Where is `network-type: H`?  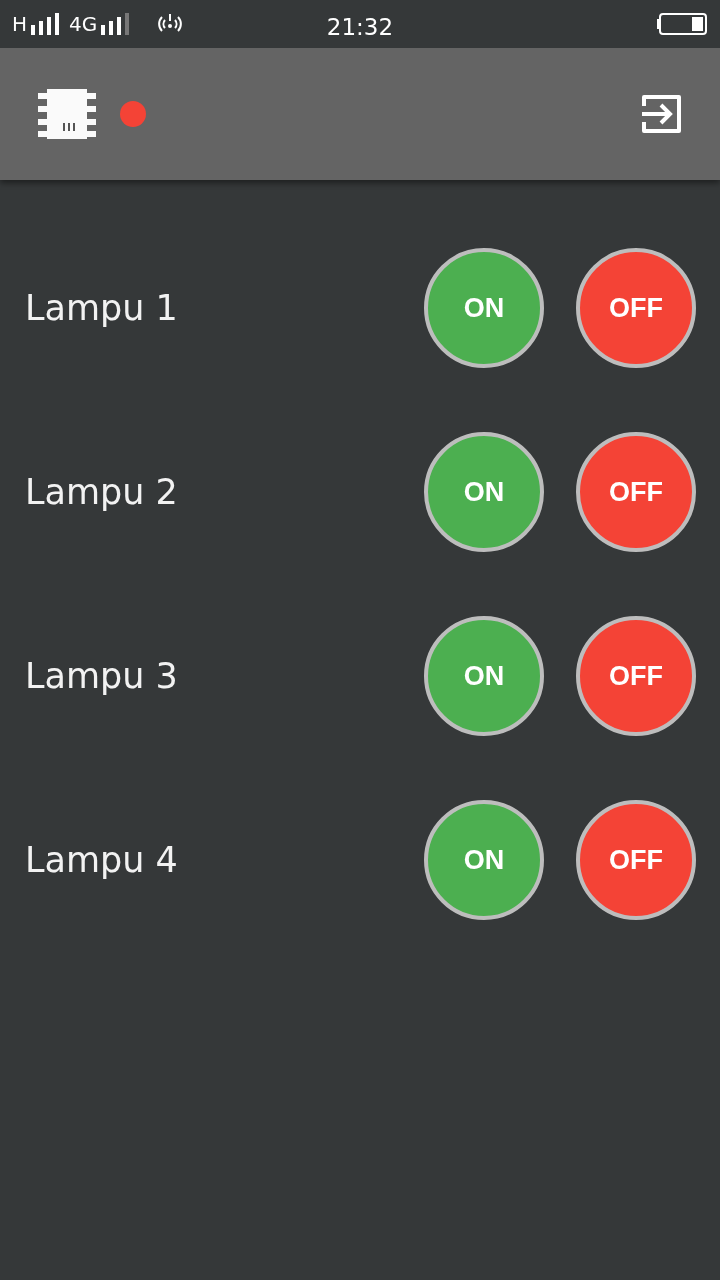
network-type: H is located at coordinates (20, 24).